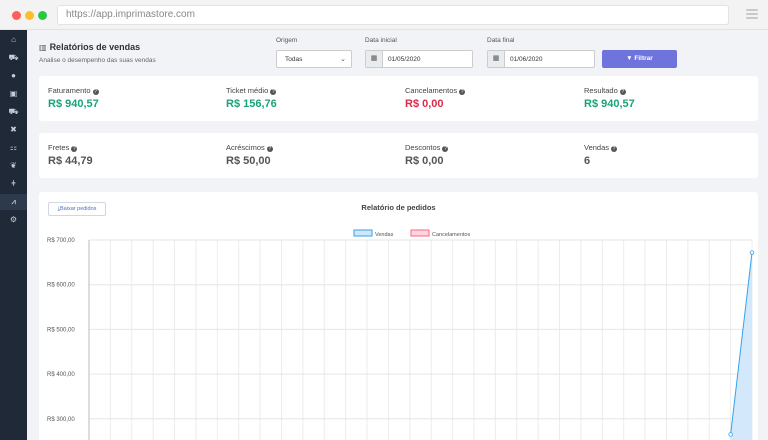 The width and height of the screenshot is (768, 440). I want to click on metric-value: 6, so click(587, 161).